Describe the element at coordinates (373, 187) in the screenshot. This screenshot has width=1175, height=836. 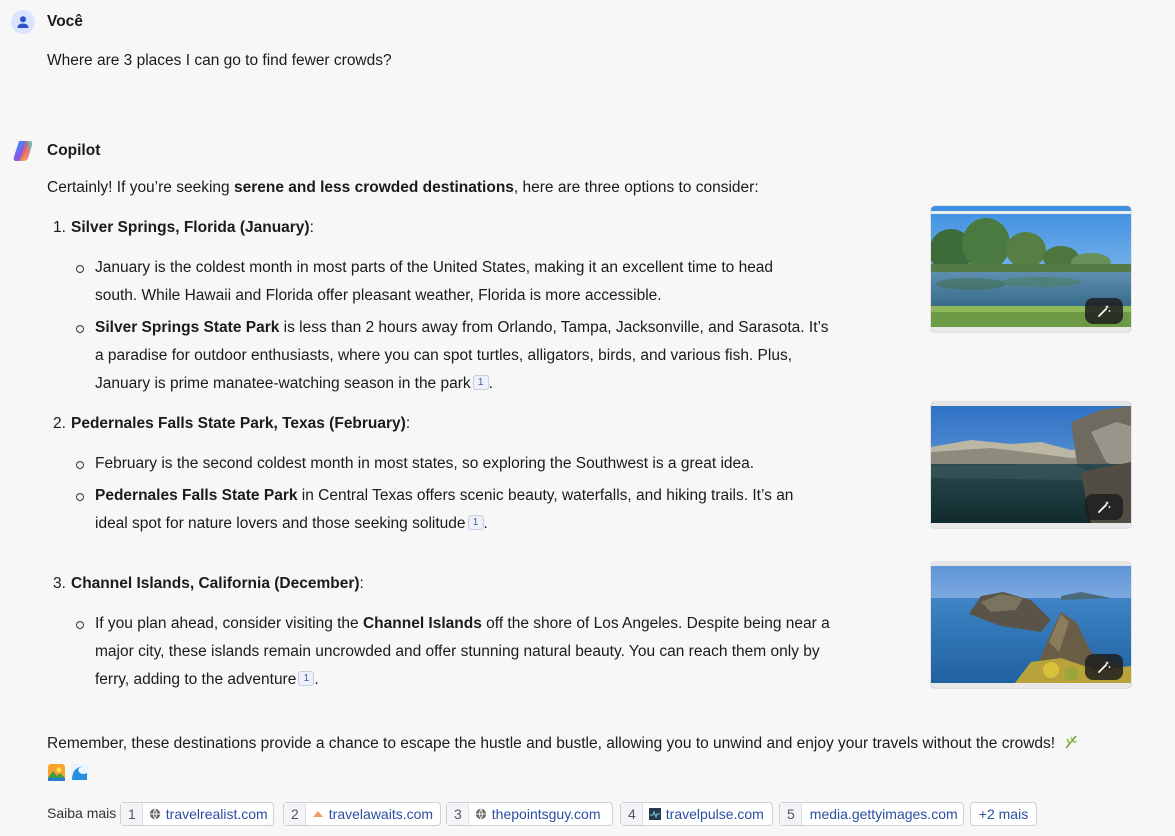
I see `intro-bold-text: serene and less crowded destinations` at that location.